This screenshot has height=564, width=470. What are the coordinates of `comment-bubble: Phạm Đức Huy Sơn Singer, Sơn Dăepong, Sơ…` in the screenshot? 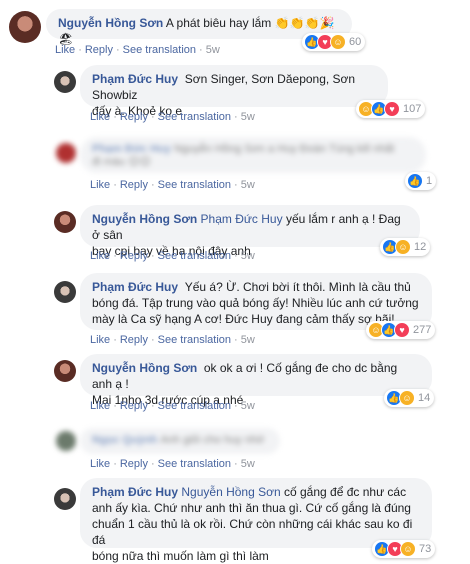 It's located at (234, 91).